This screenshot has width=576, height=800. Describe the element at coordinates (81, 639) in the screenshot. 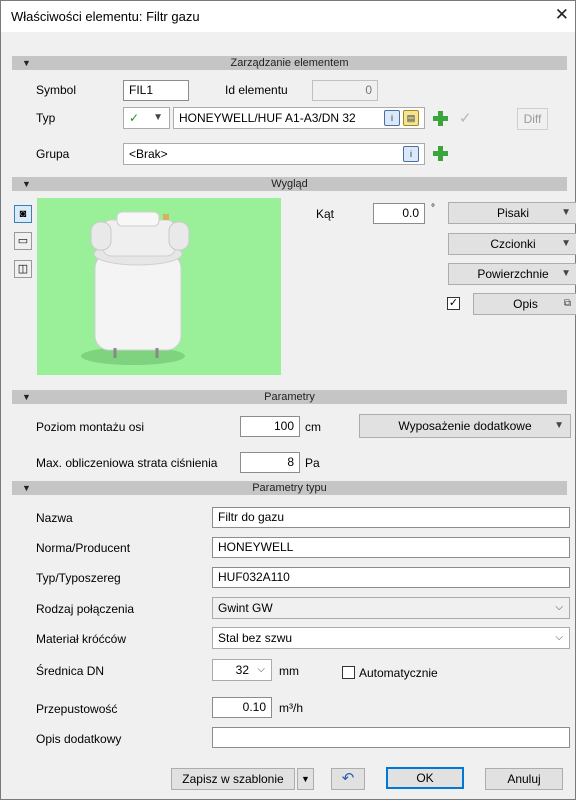

I see `material-label: Materiał króćców` at that location.